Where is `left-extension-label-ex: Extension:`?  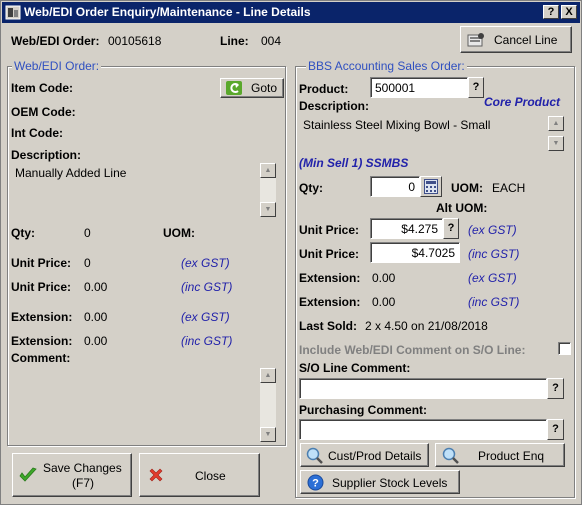 left-extension-label-ex: Extension: is located at coordinates (42, 317).